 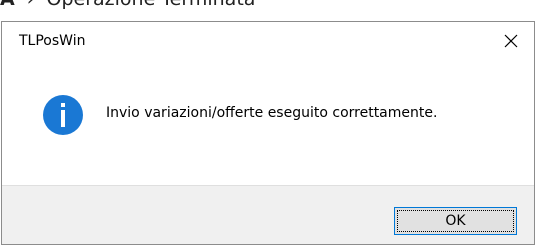 I want to click on ok-button: OK, so click(x=455, y=221).